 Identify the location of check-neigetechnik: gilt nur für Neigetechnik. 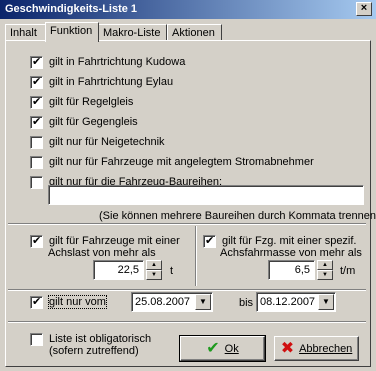
(97, 142).